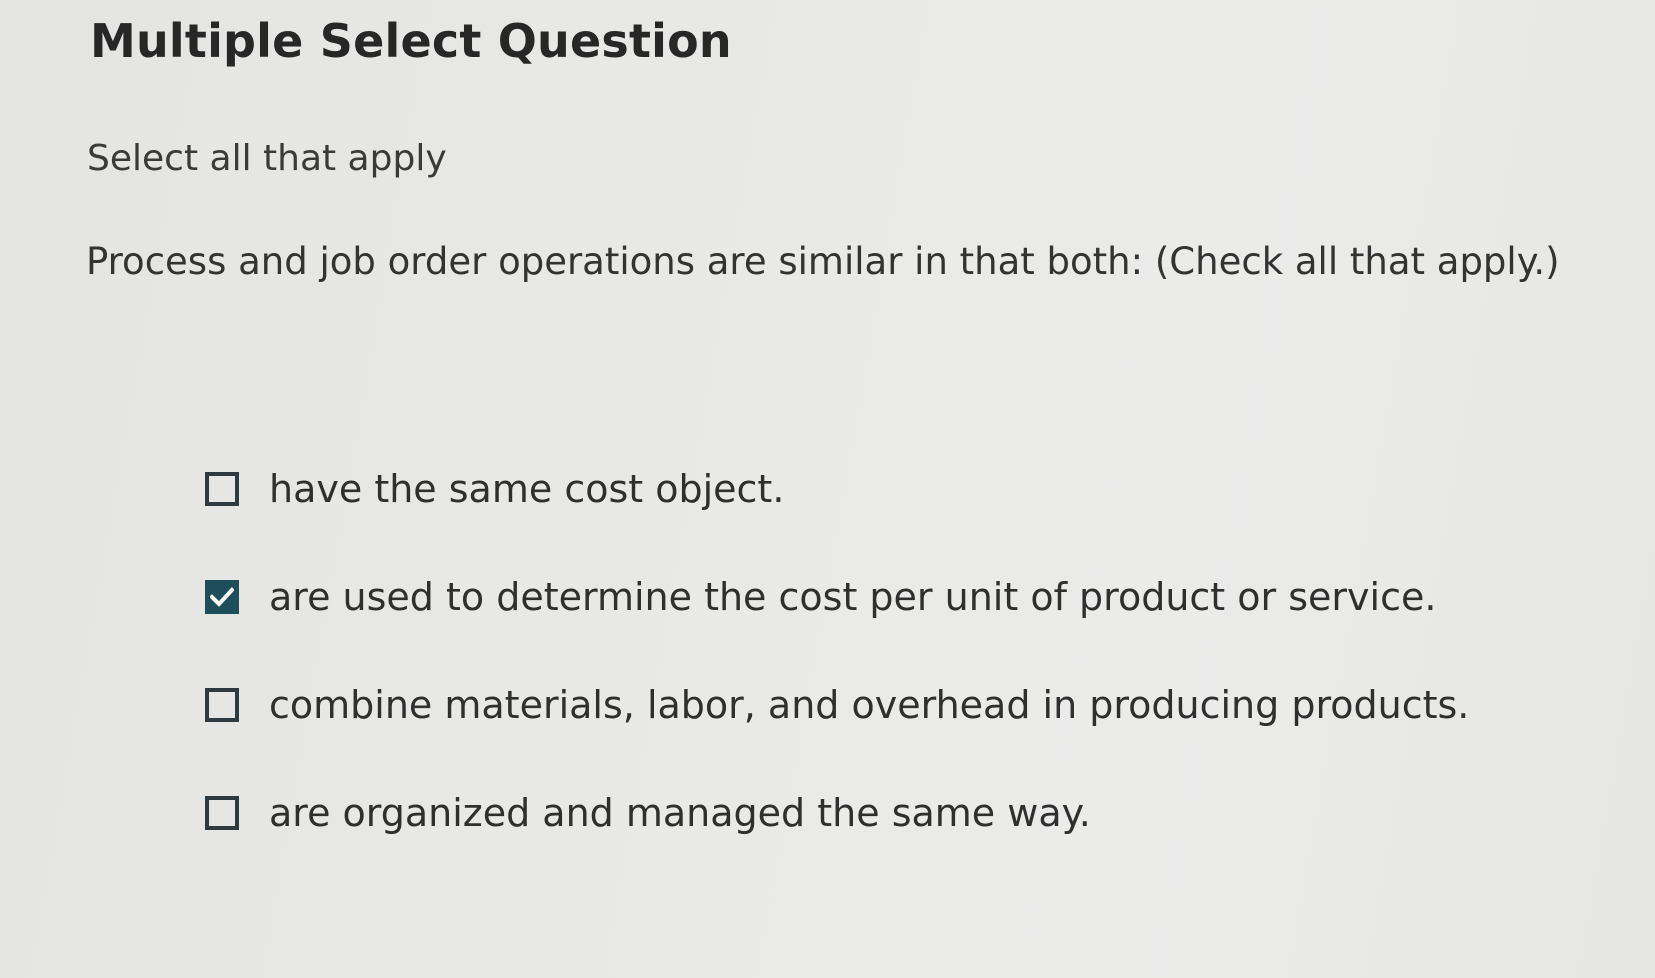  Describe the element at coordinates (527, 489) in the screenshot. I see `answer-option-label: have the same cost object.` at that location.